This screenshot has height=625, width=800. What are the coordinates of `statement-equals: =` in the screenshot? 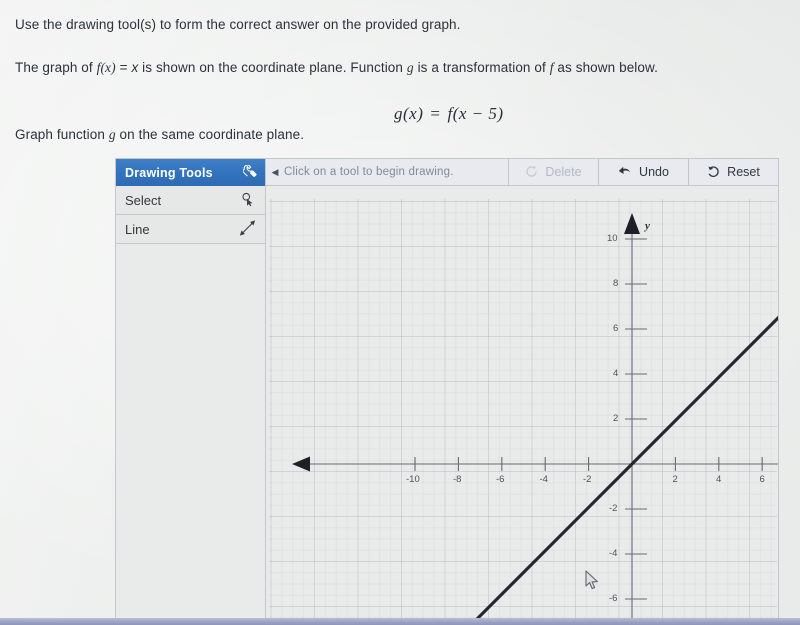 It's located at (123, 67).